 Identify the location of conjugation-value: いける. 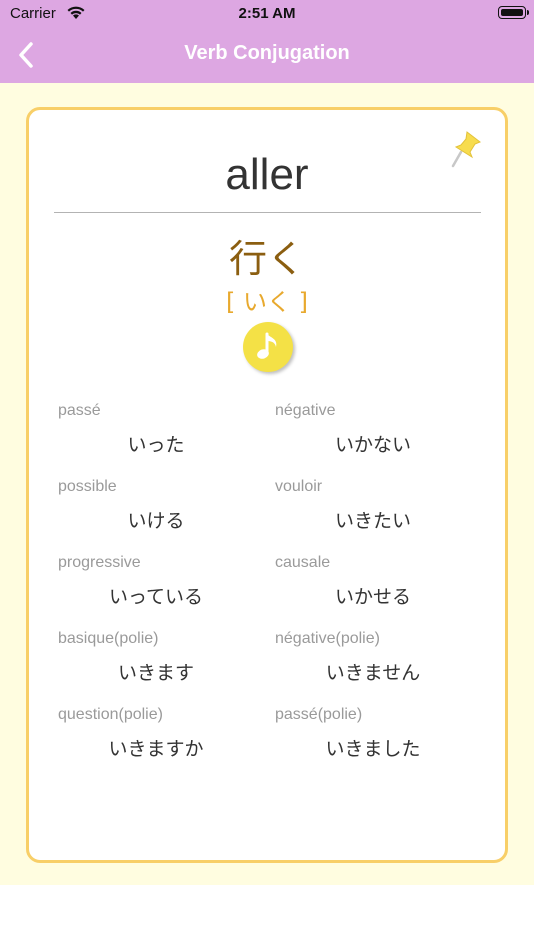
(156, 521).